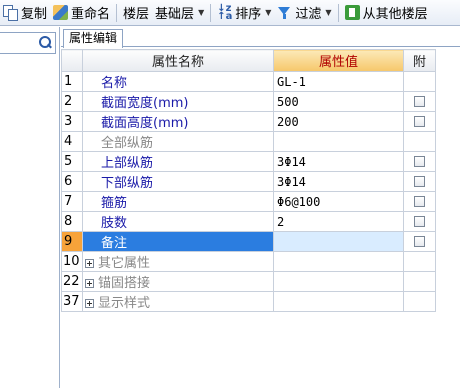  I want to click on table-row-selected: 9 备注, so click(248, 241).